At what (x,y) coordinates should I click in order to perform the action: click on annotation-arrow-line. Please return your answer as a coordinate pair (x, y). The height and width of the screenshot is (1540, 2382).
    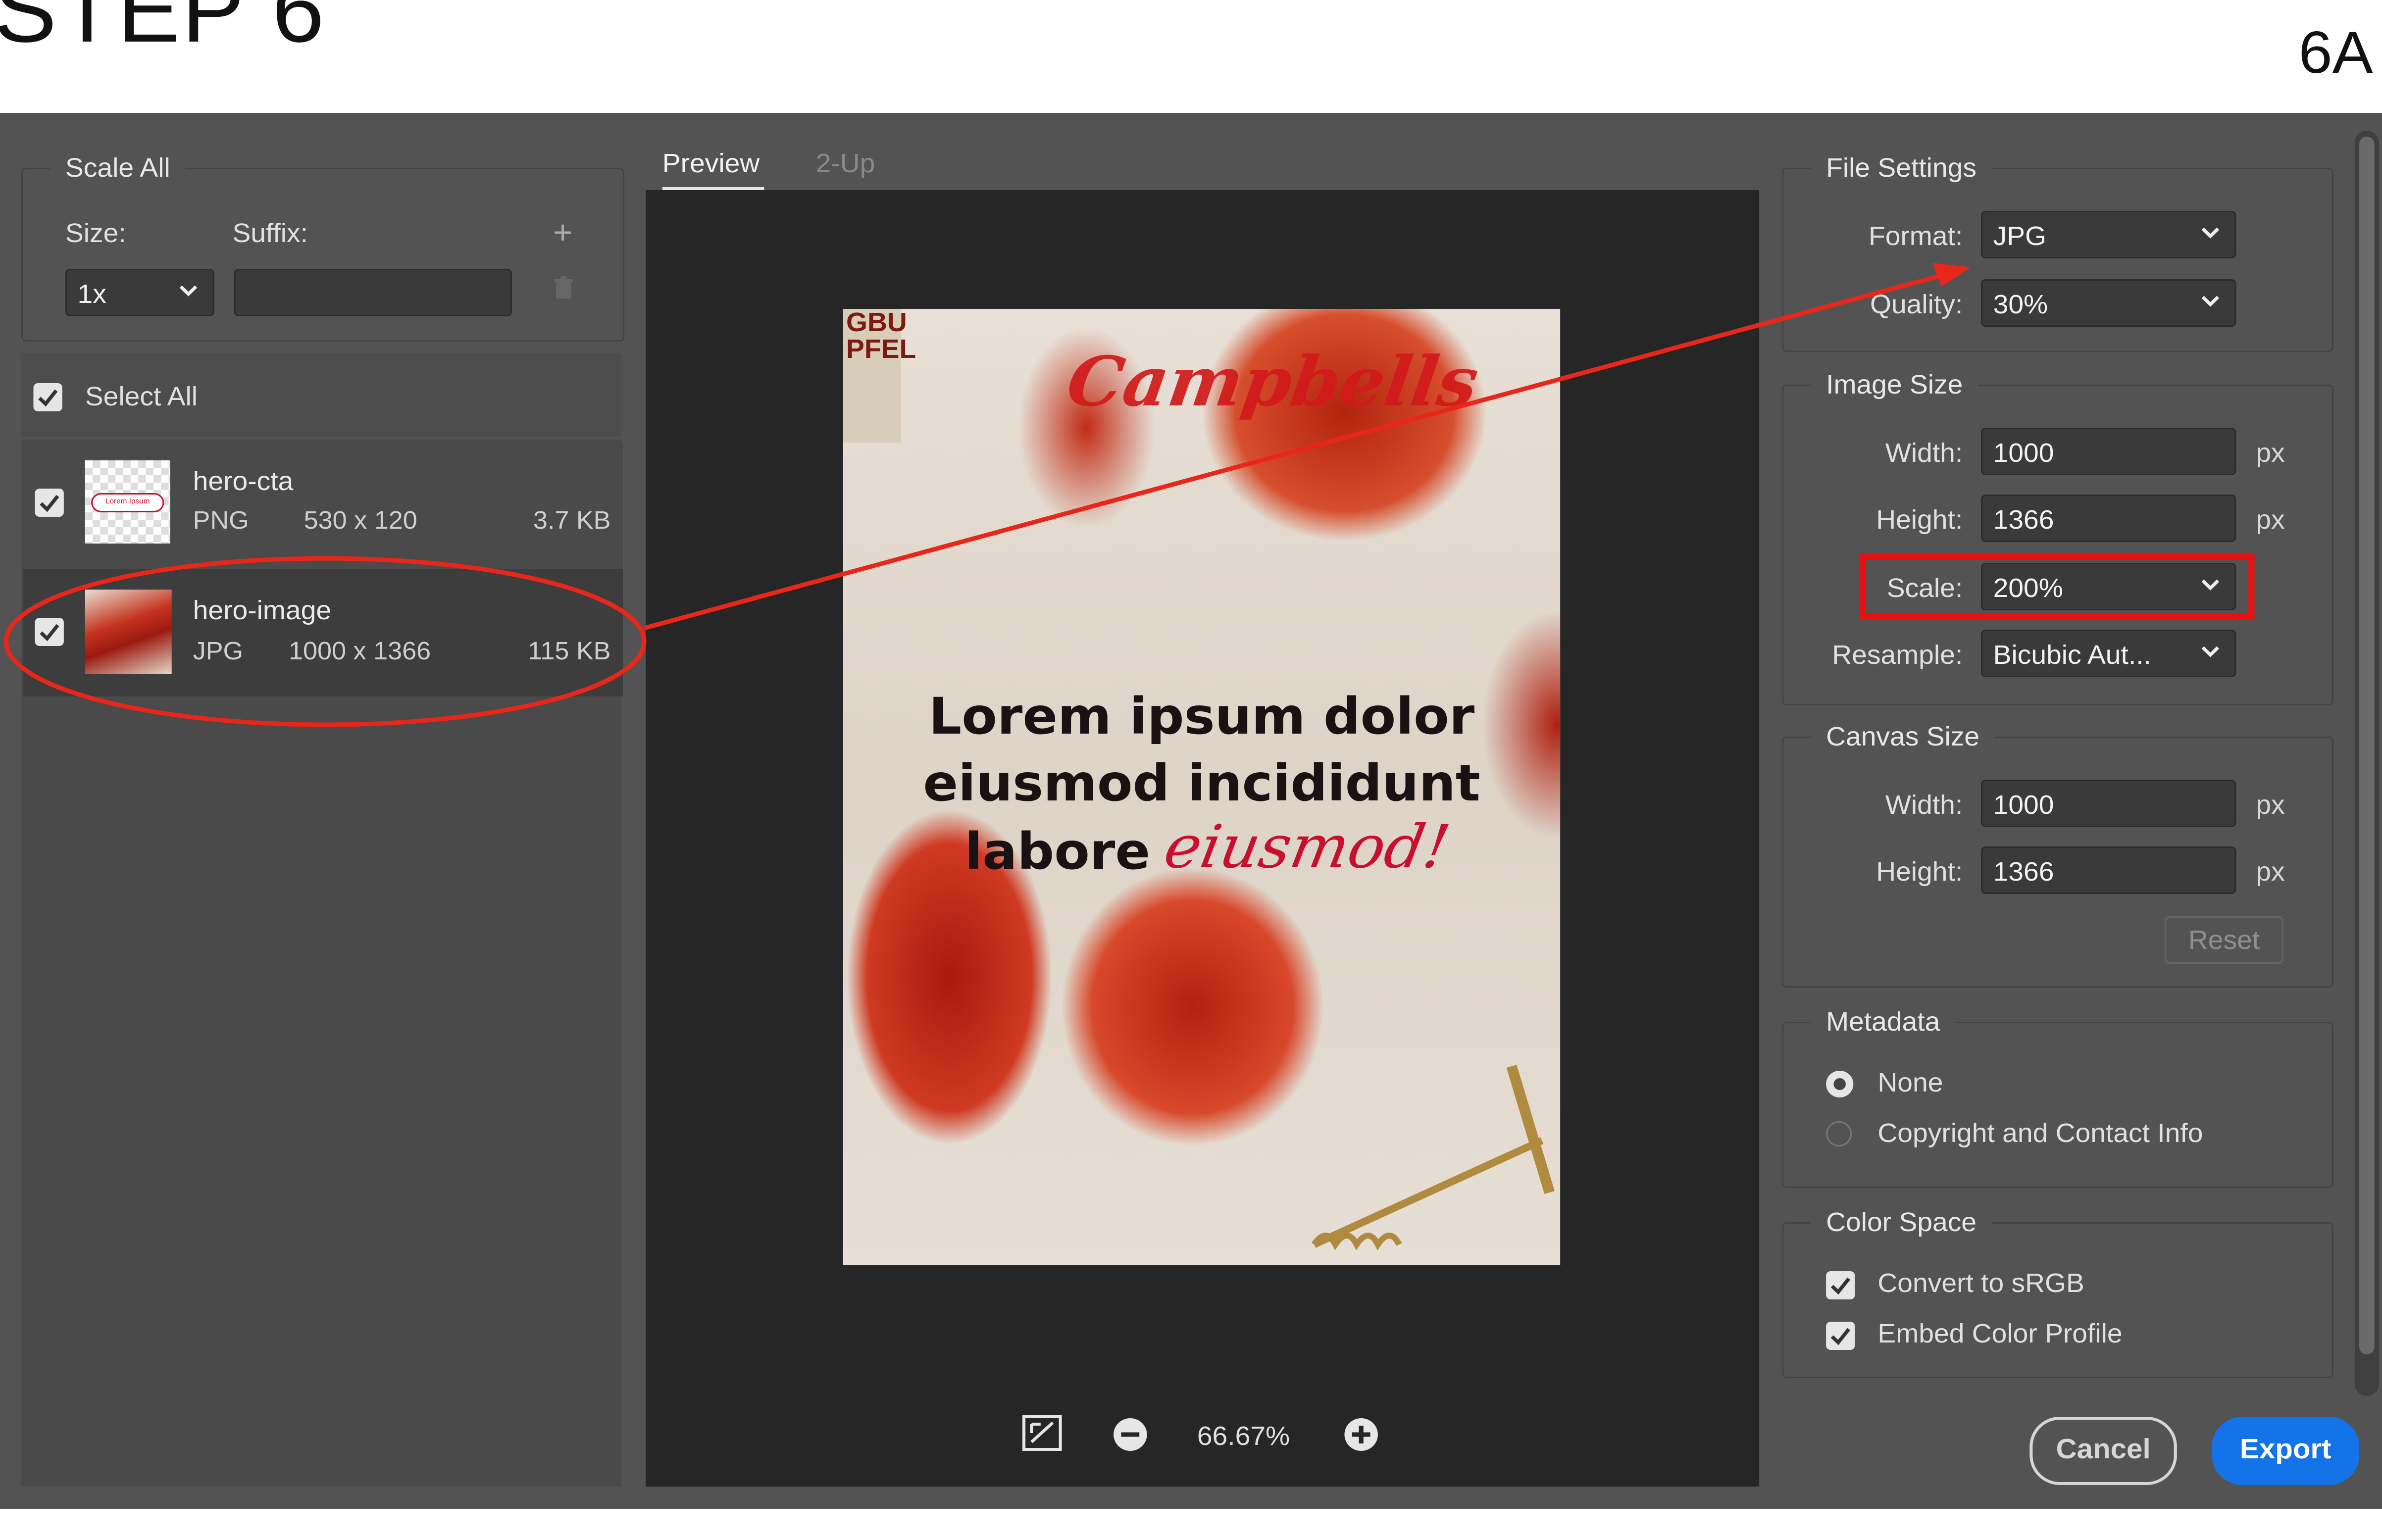
    Looking at the image, I should click on (1291, 452).